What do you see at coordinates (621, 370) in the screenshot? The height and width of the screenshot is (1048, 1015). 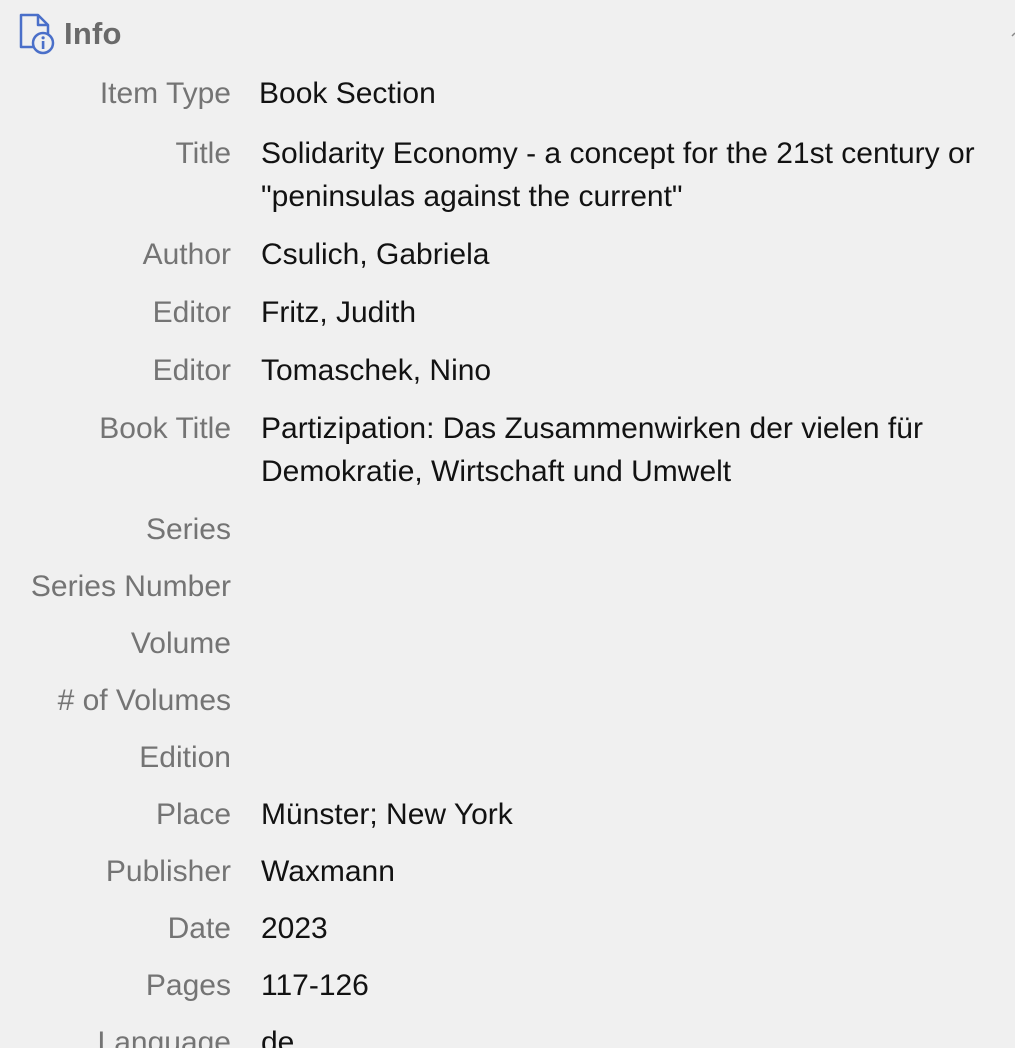 I see `field-value-editor: Tomaschek, Nino` at bounding box center [621, 370].